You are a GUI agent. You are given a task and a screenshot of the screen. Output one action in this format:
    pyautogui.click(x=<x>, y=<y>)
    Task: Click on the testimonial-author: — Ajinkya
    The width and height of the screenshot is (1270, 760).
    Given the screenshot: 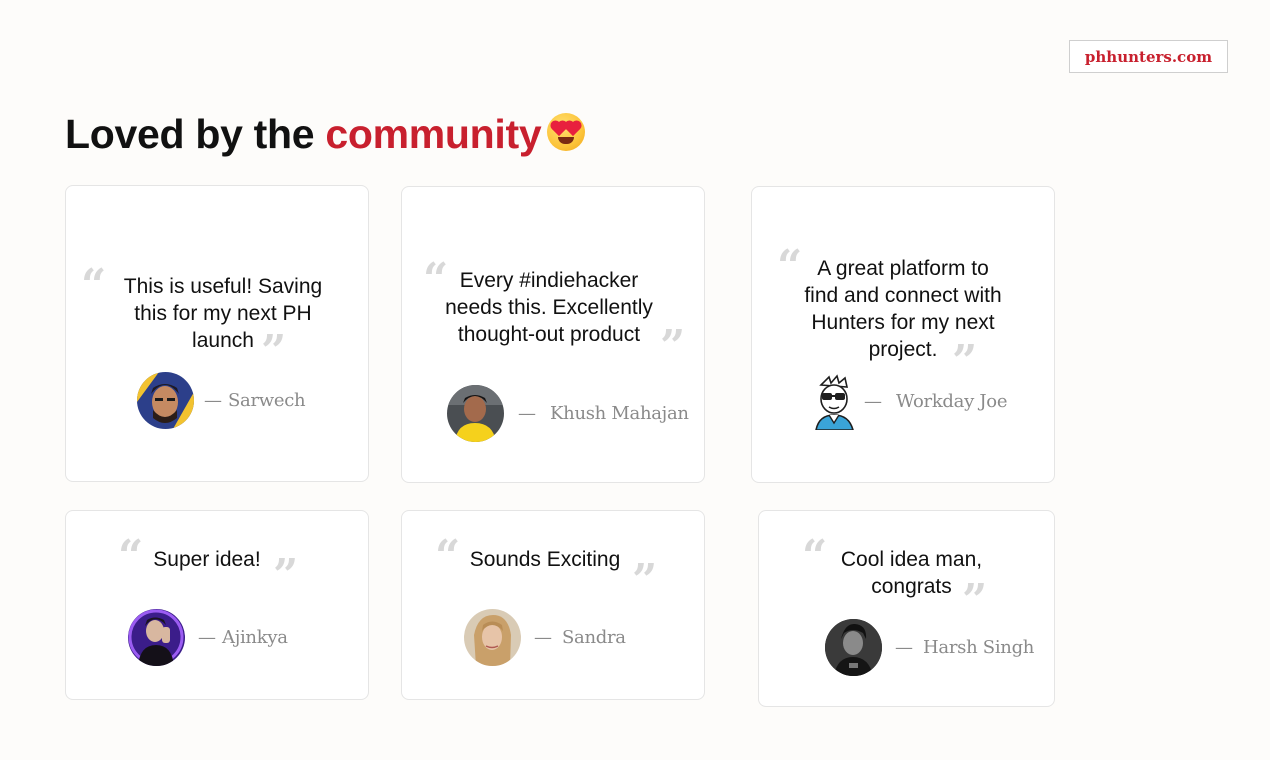 What is the action you would take?
    pyautogui.click(x=208, y=637)
    